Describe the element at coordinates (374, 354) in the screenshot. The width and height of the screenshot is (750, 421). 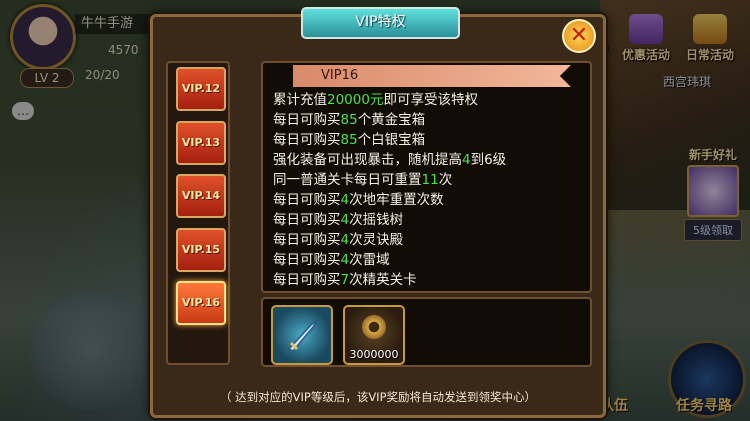
I see `coin-count: 3000000` at that location.